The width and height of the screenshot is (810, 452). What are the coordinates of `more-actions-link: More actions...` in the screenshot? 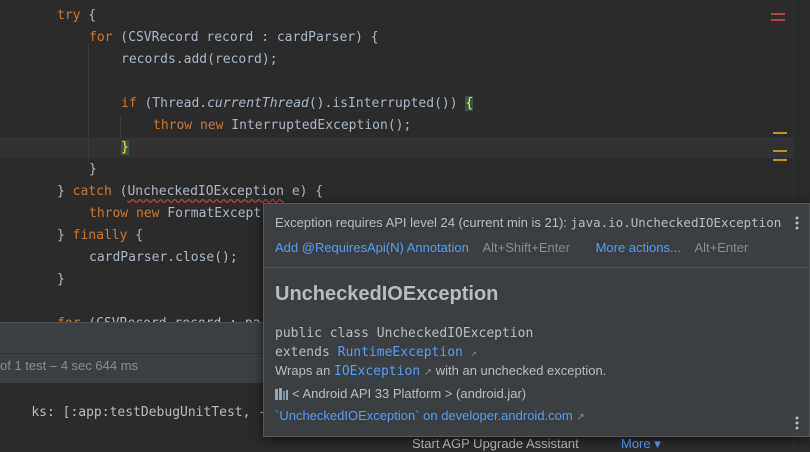 It's located at (638, 247).